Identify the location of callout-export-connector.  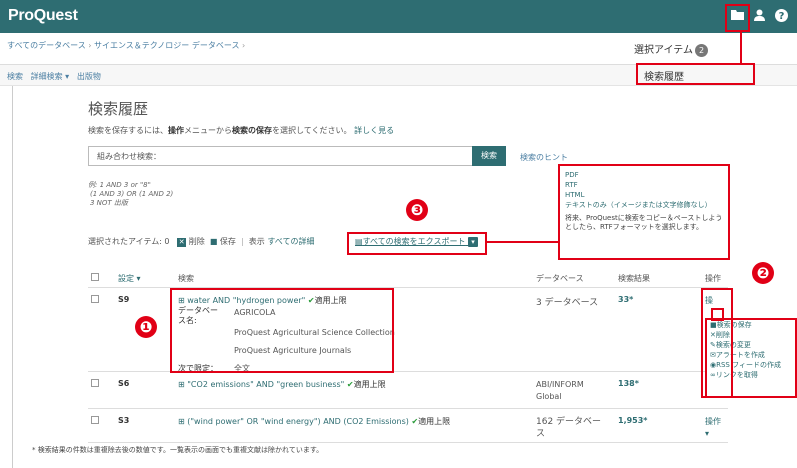
(522, 242).